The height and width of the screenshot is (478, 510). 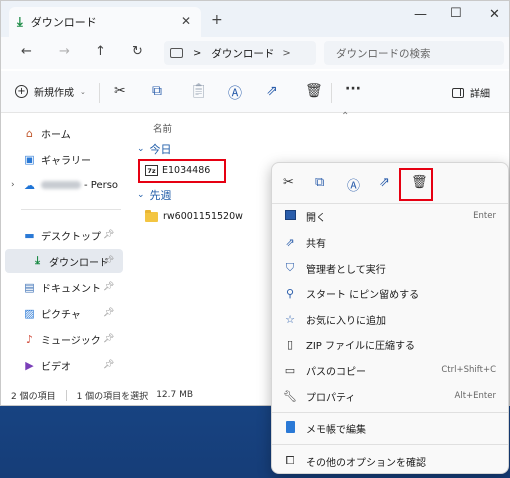 What do you see at coordinates (61, 315) in the screenshot?
I see `sidebar-item-label: ピクチャ` at bounding box center [61, 315].